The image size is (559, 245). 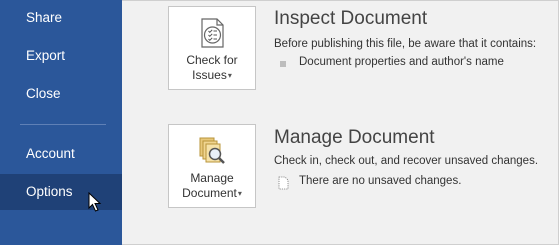 I want to click on nav-close: Close, so click(x=61, y=94).